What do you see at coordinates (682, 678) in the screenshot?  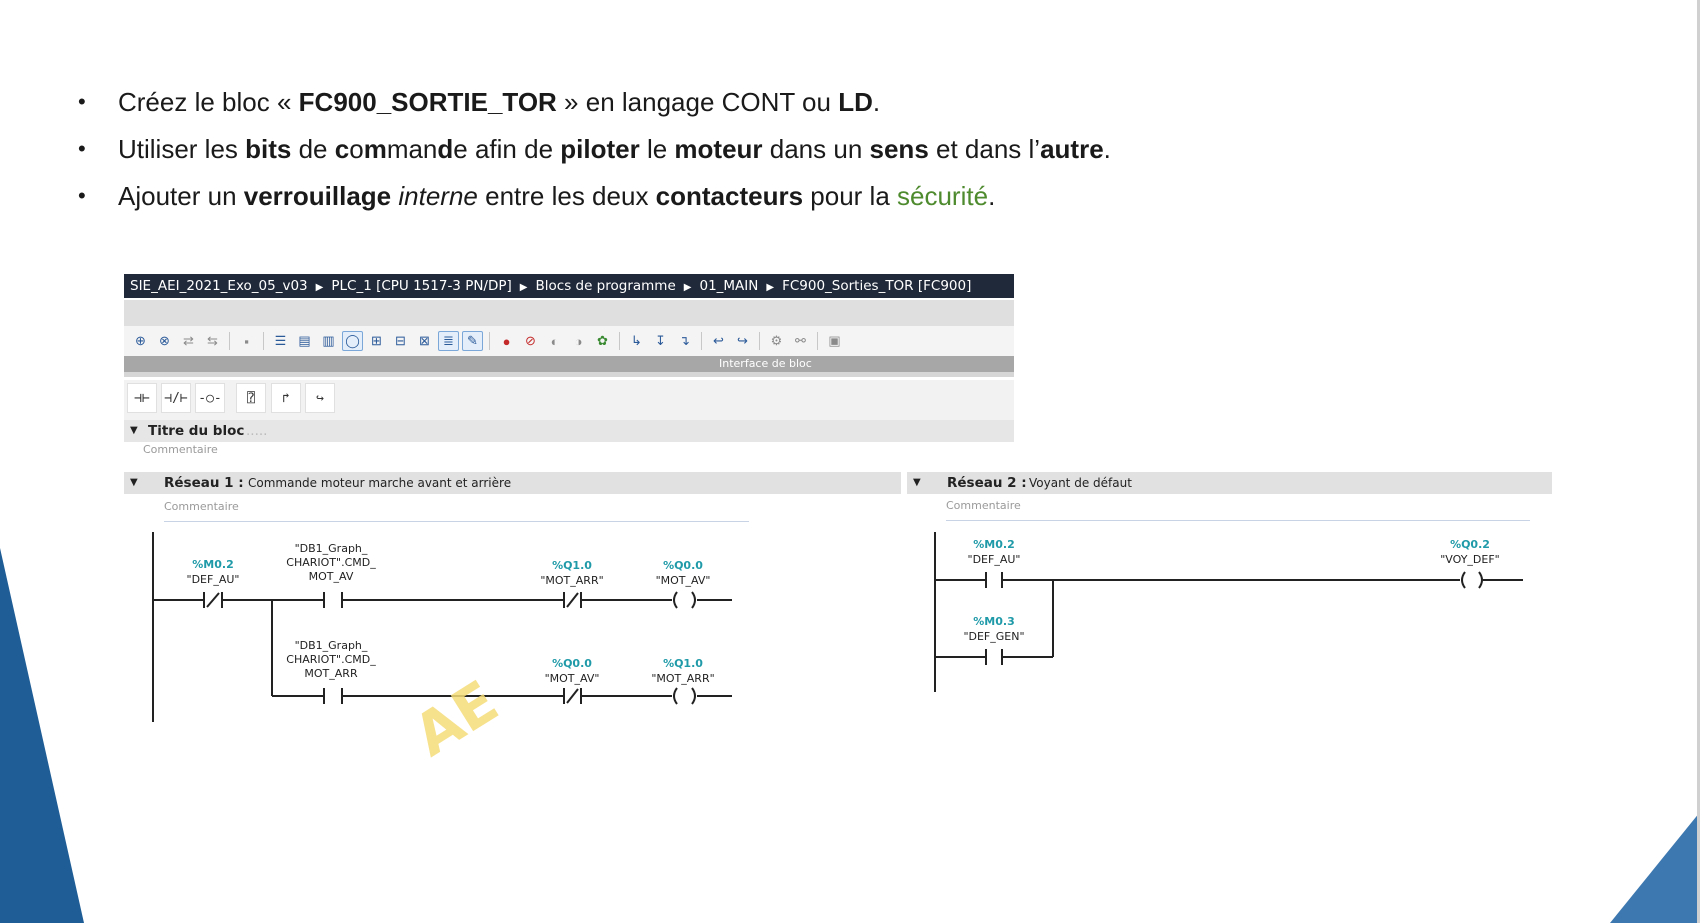 I see `coil-mot-arr-tag: "MOT_ARR"` at bounding box center [682, 678].